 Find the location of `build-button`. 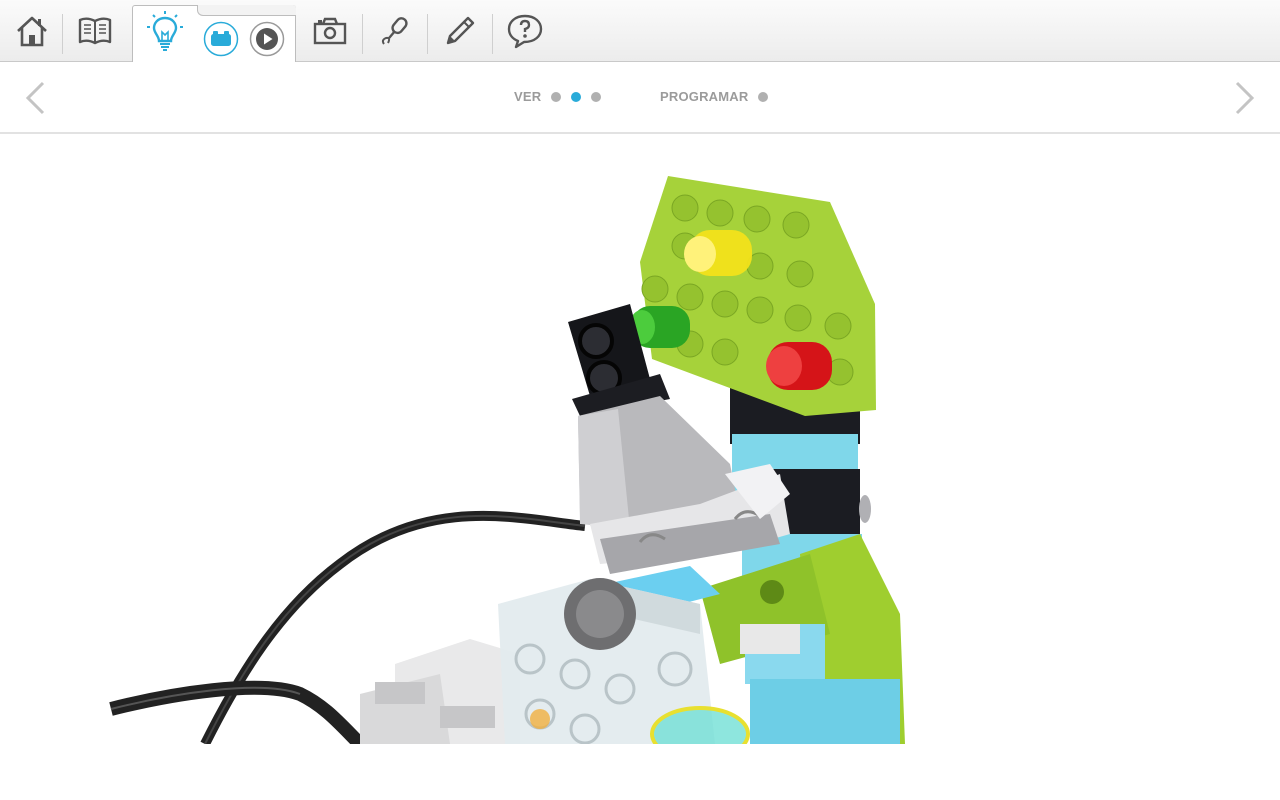

build-button is located at coordinates (221, 41).